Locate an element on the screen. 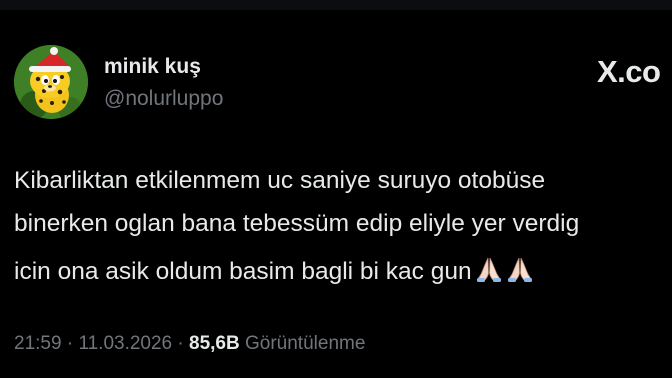  x-logo-icon: X.co is located at coordinates (629, 71).